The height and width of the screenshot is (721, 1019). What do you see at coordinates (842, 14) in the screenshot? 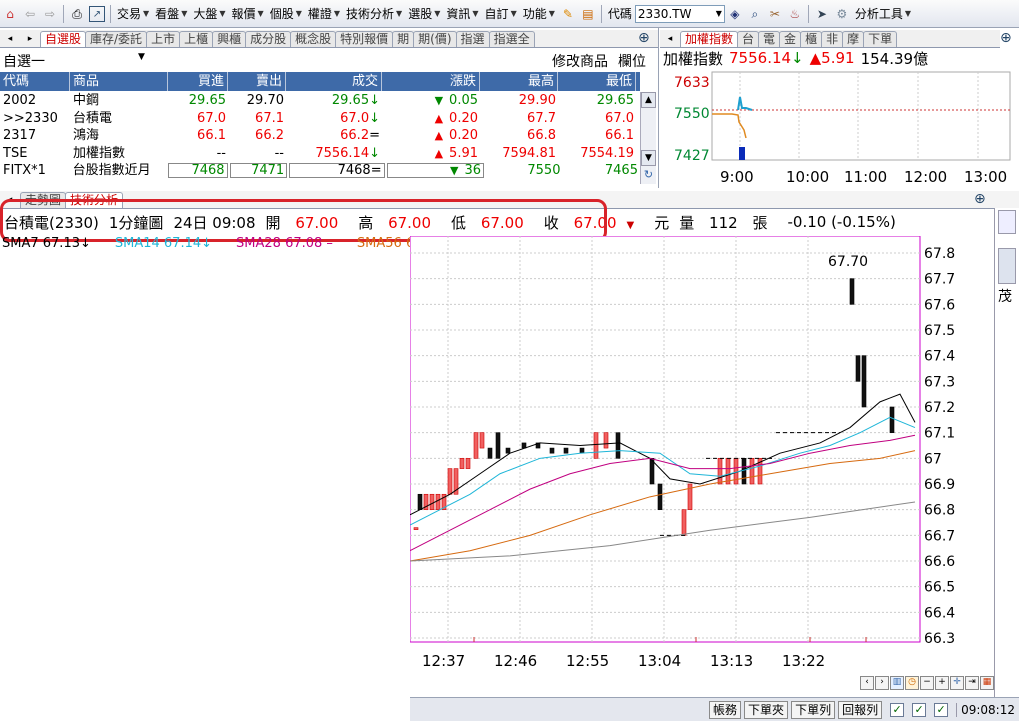
I see `settings-icon: ⚙` at bounding box center [842, 14].